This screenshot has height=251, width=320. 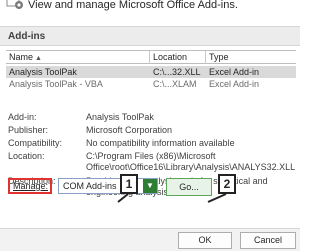 I want to click on callout-badge-2: 2, so click(x=227, y=184).